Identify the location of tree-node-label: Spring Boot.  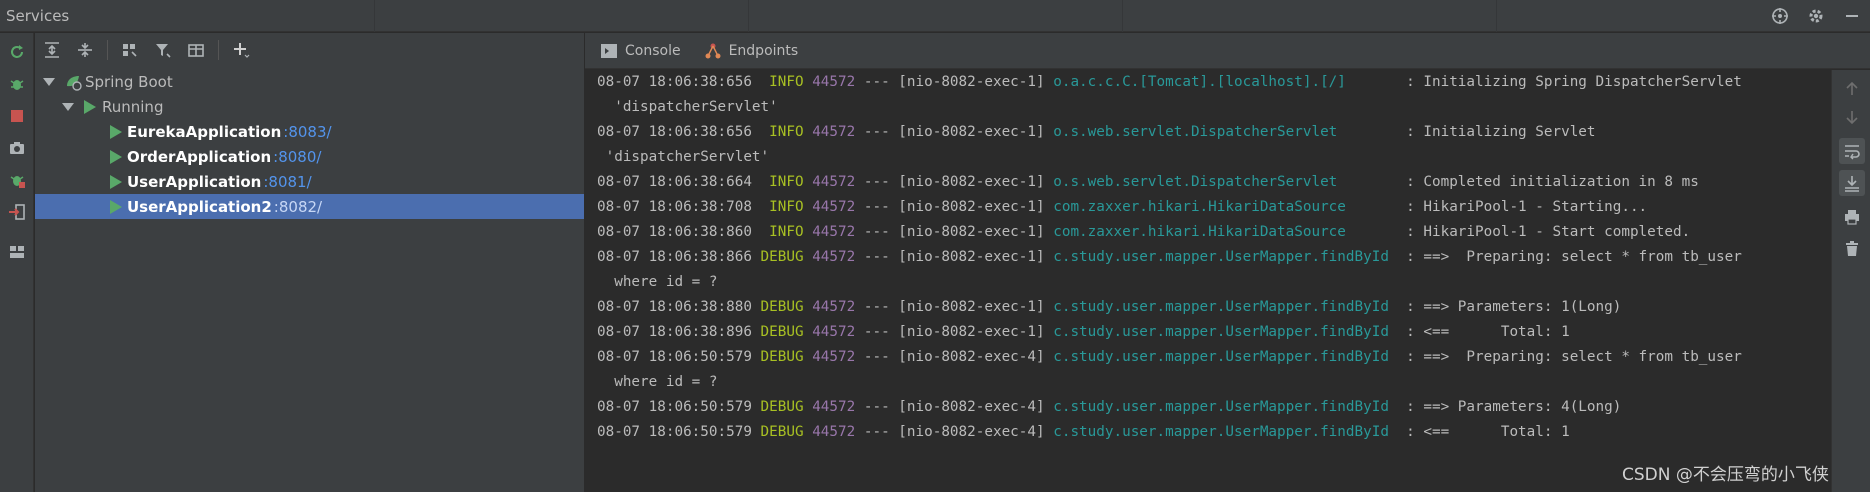
(129, 81).